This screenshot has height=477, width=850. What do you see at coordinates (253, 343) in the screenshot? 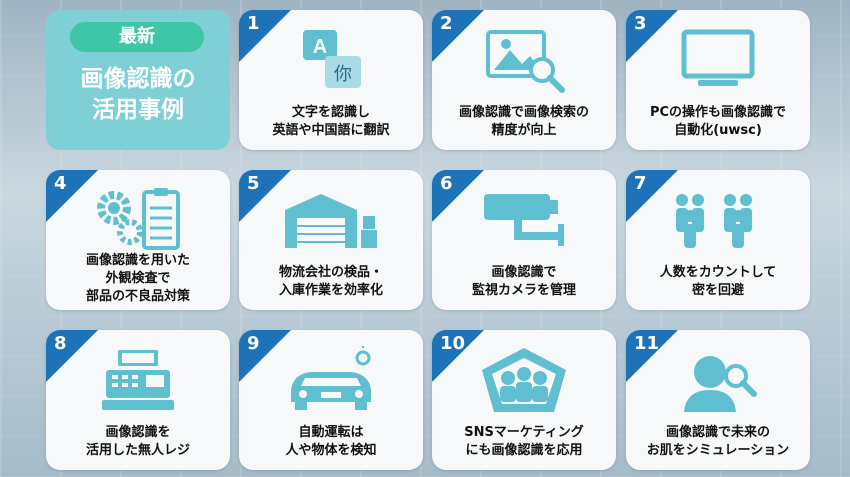
I see `card-number: 9` at bounding box center [253, 343].